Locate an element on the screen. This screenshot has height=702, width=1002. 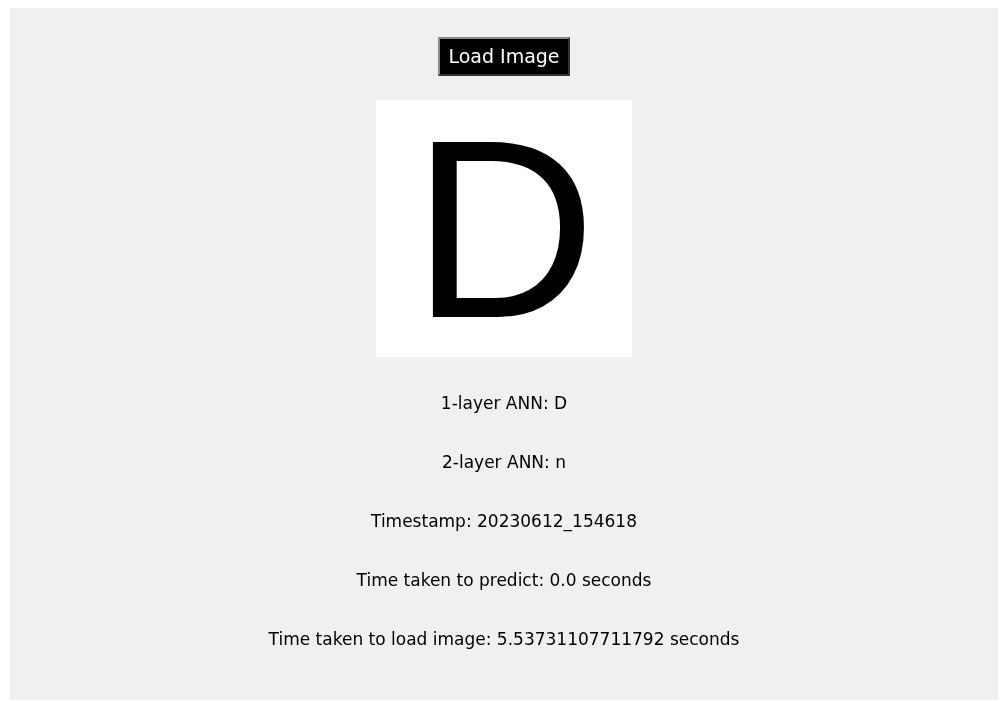
result-label: 1-layer ANN: D is located at coordinates (504, 403).